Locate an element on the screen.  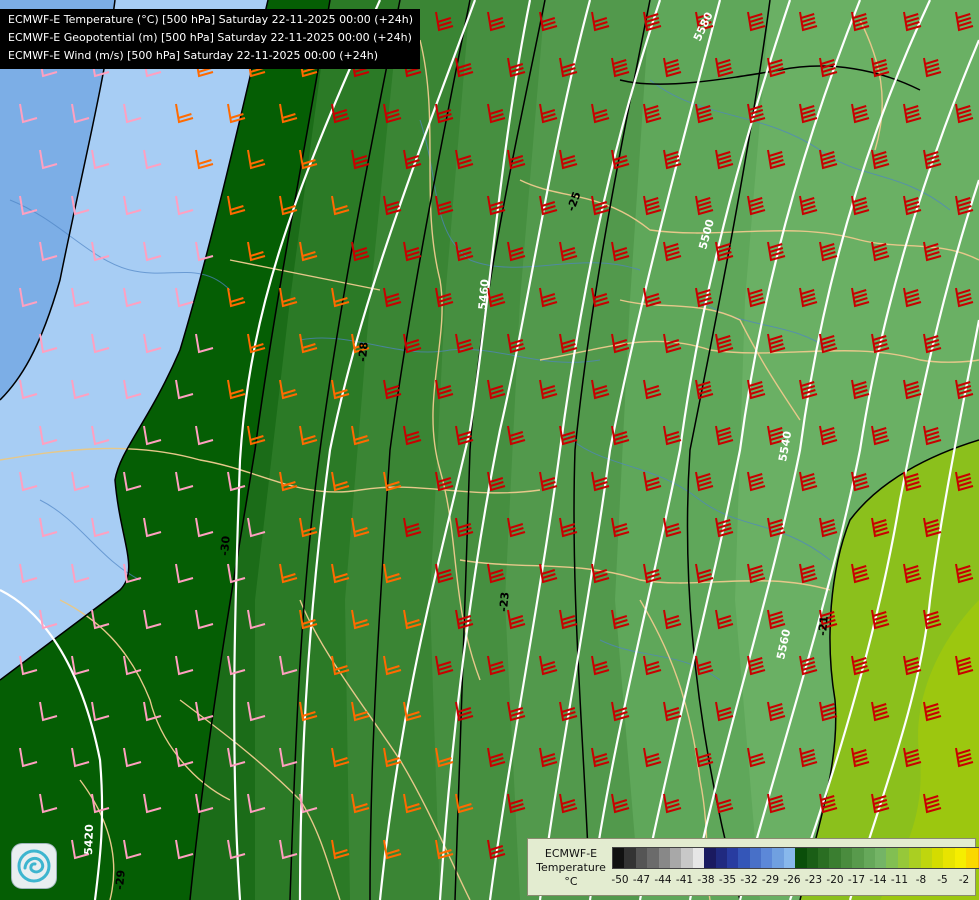
legend-tick-label: -5 is located at coordinates (942, 880).